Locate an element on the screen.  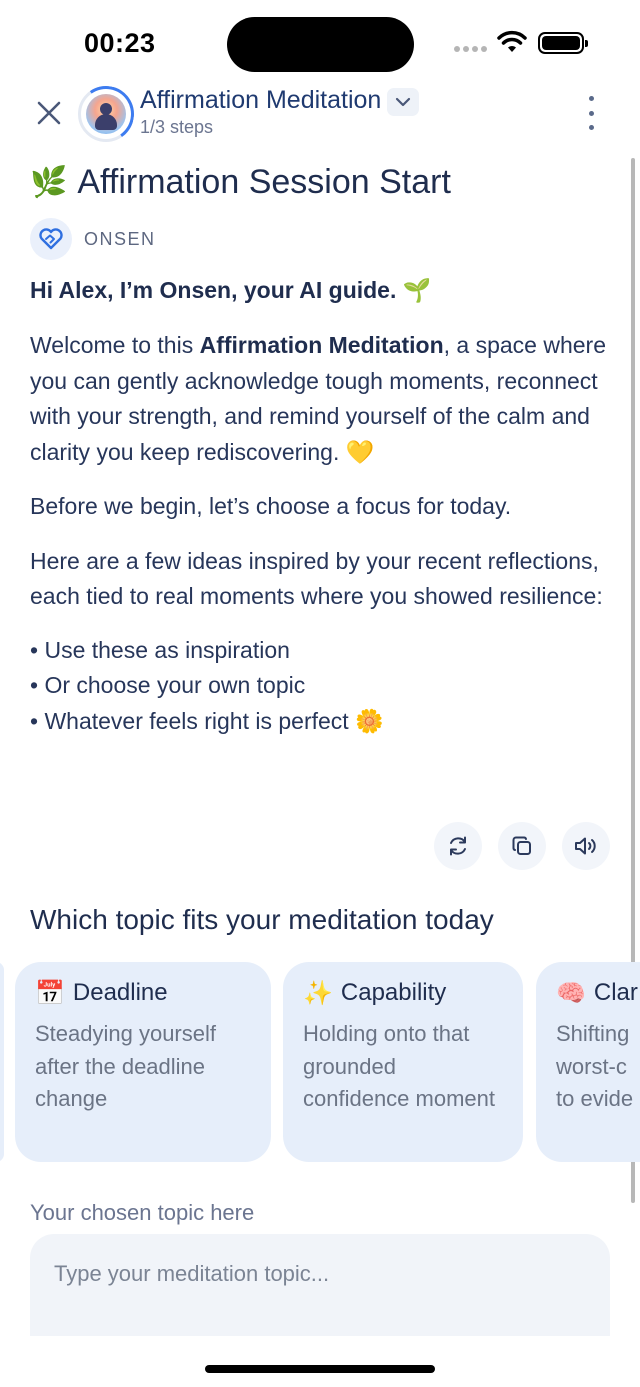
regenerate-button is located at coordinates (458, 846).